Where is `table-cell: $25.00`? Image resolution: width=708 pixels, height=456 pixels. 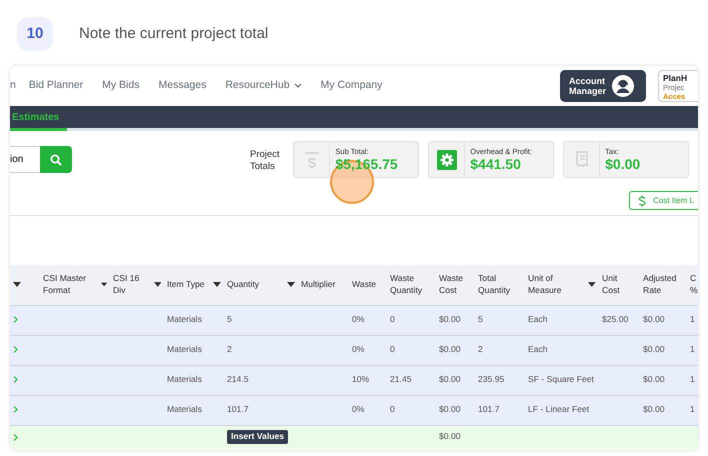 table-cell: $25.00 is located at coordinates (615, 319).